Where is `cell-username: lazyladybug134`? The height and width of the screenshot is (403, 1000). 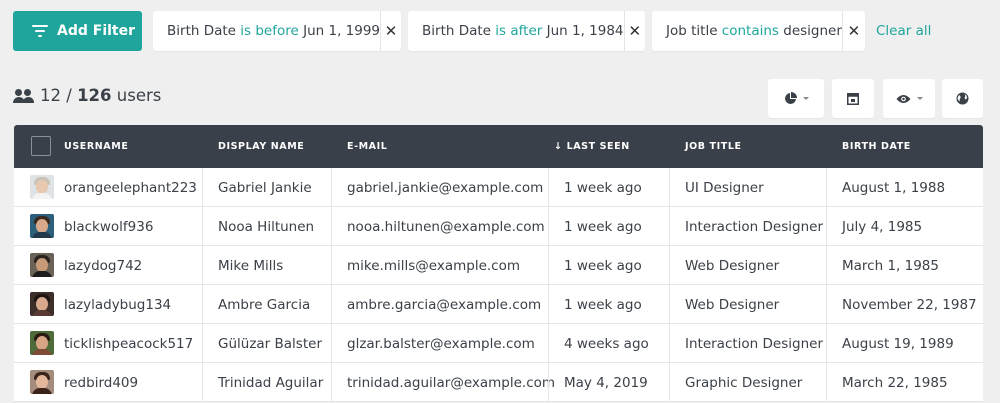
cell-username: lazyladybug134 is located at coordinates (118, 304).